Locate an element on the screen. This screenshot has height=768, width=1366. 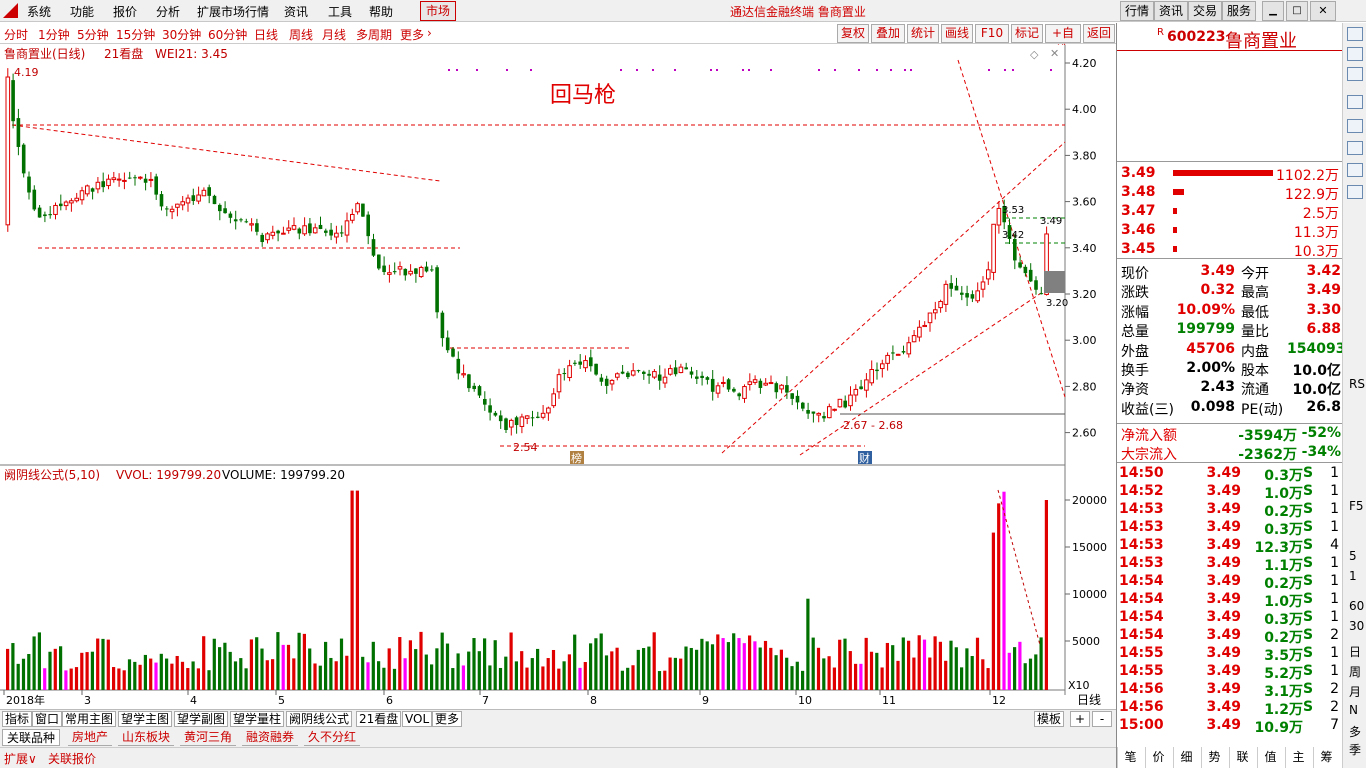
btn-service: 服务 is located at coordinates (1239, 11).